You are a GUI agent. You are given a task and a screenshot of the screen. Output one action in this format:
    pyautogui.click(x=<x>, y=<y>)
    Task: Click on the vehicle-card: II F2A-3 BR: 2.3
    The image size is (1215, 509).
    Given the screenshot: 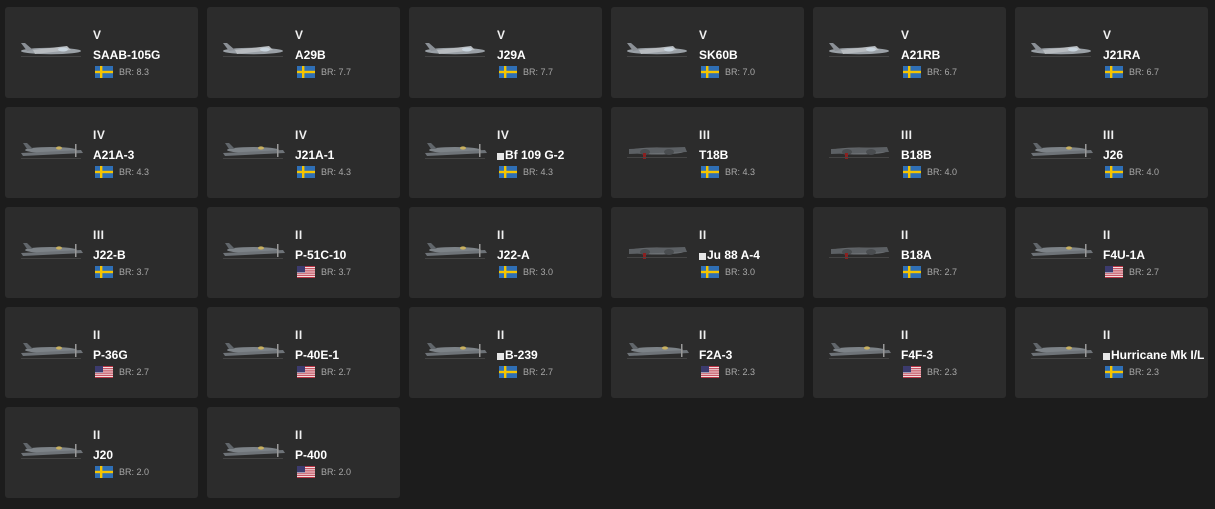 What is the action you would take?
    pyautogui.click(x=707, y=352)
    